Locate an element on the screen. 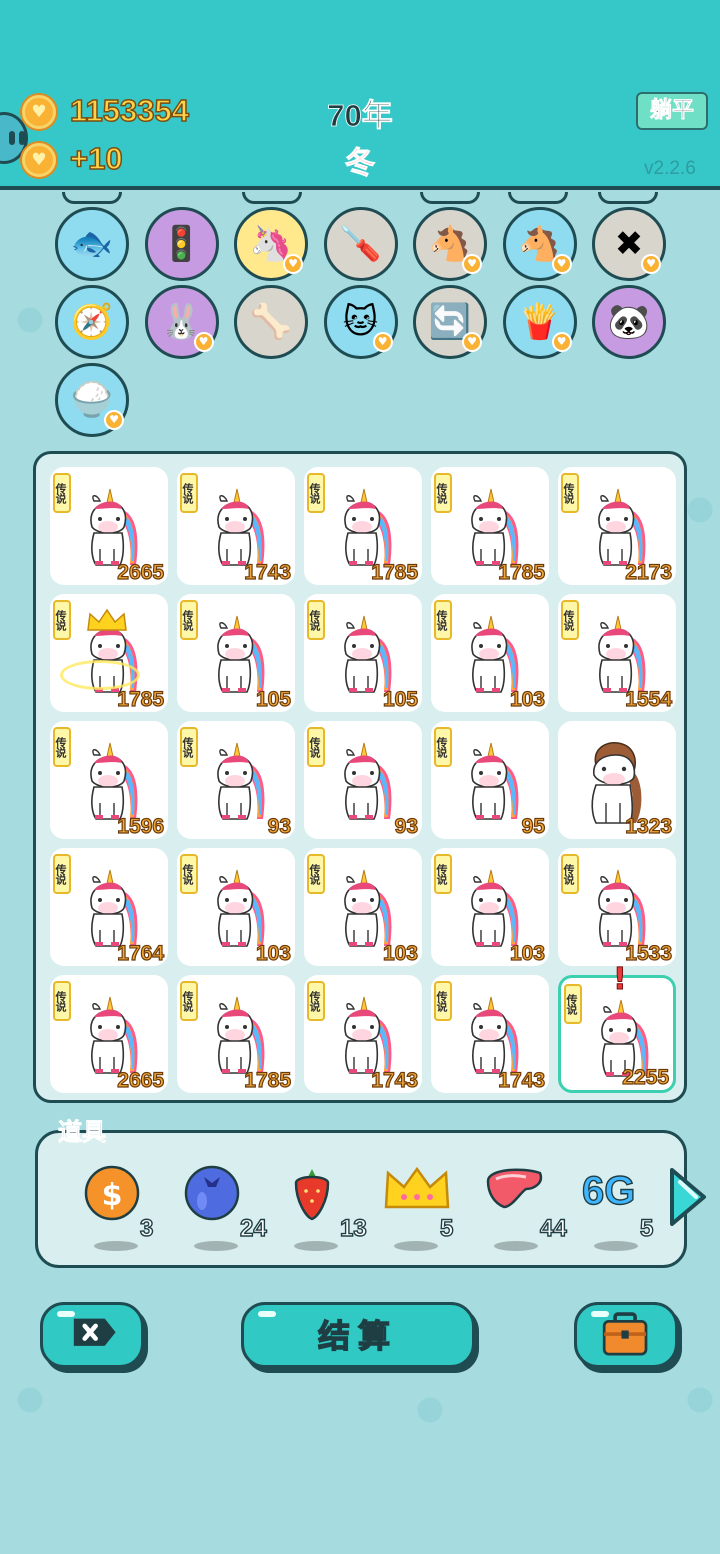 The image size is (720, 1554). prop-quantity: 3 is located at coordinates (146, 1228).